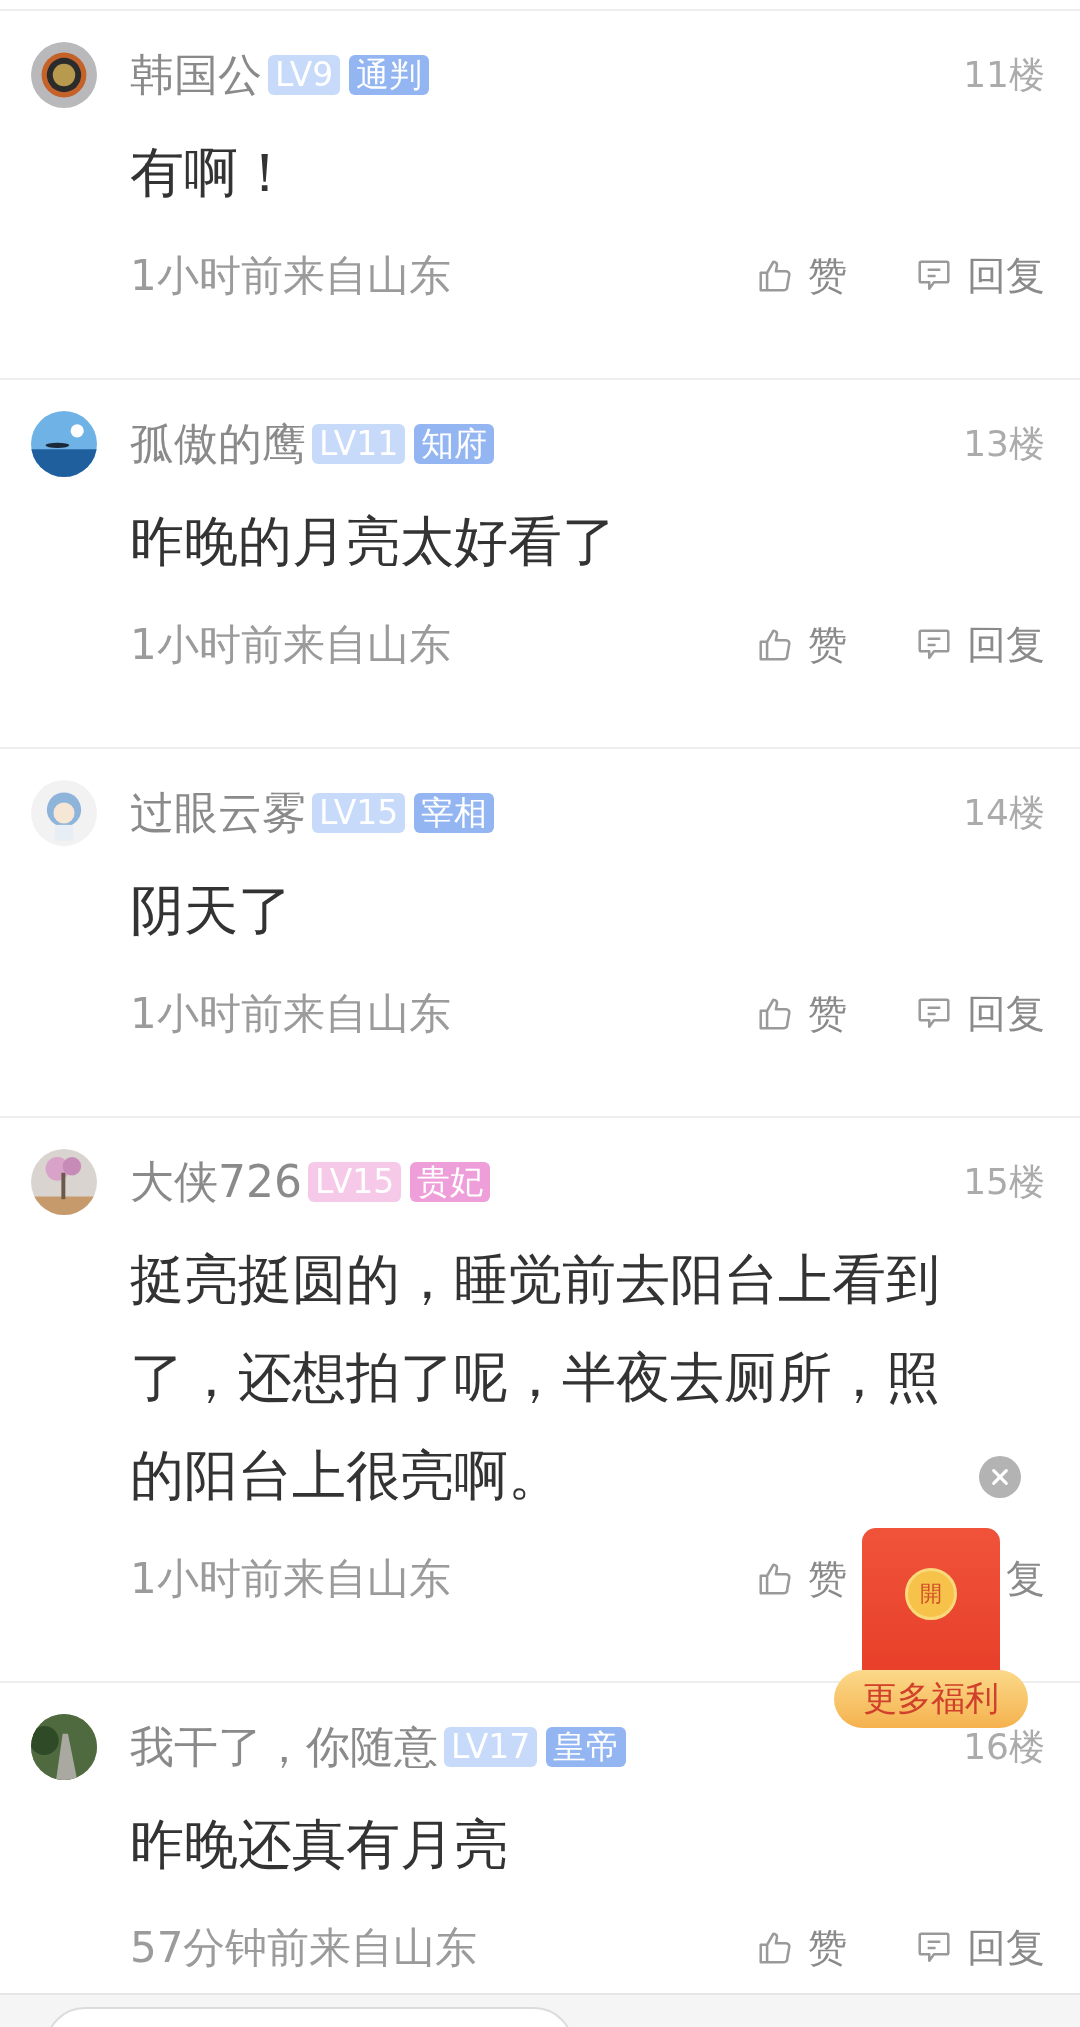 This screenshot has width=1080, height=2027. Describe the element at coordinates (454, 444) in the screenshot. I see `title-badge: 知府` at that location.